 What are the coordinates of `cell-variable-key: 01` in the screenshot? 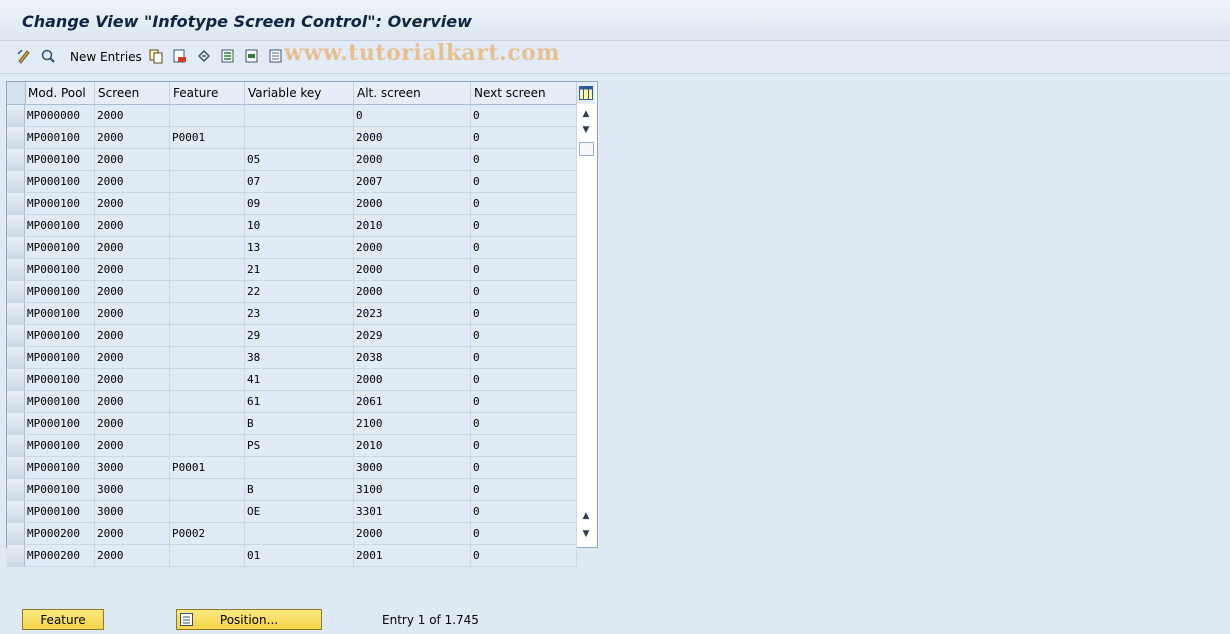 It's located at (299, 555).